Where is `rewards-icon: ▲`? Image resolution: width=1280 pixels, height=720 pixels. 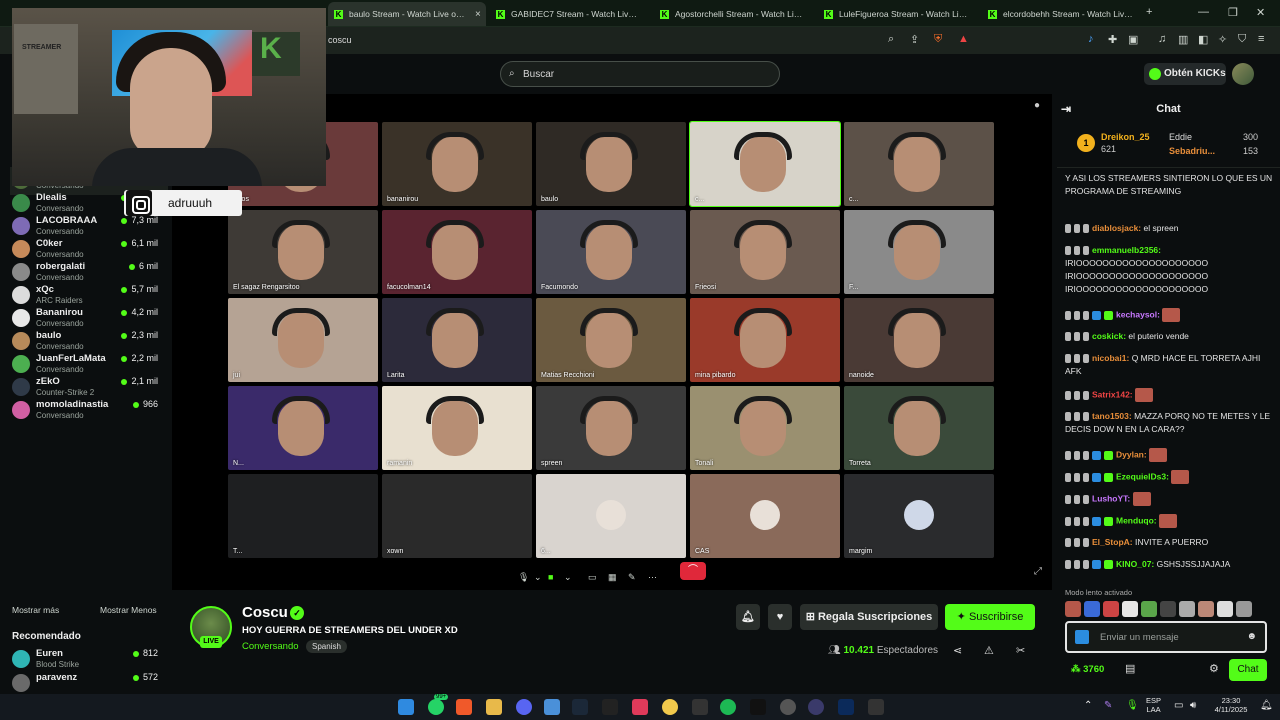
rewards-icon: ▲ is located at coordinates (963, 39).